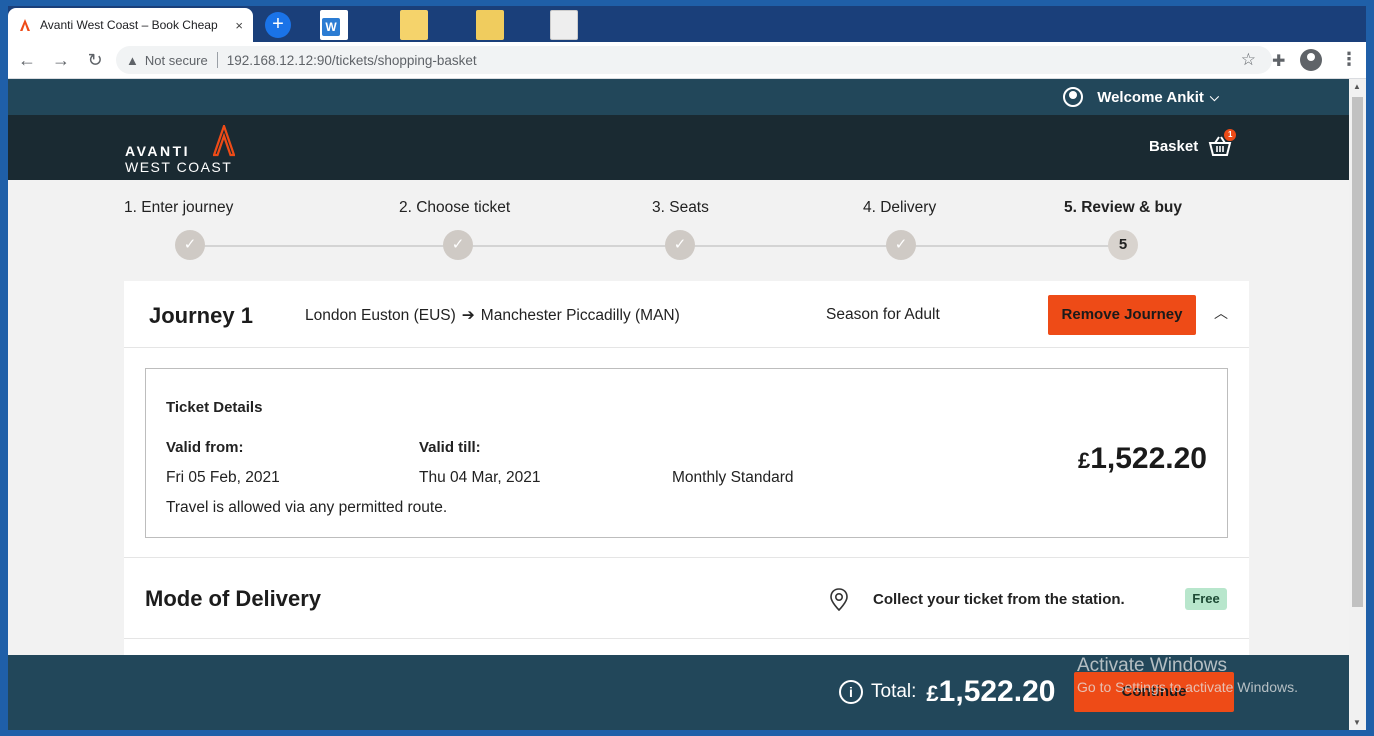 This screenshot has height=736, width=1374. I want to click on valid-from-label: Valid from:, so click(205, 447).